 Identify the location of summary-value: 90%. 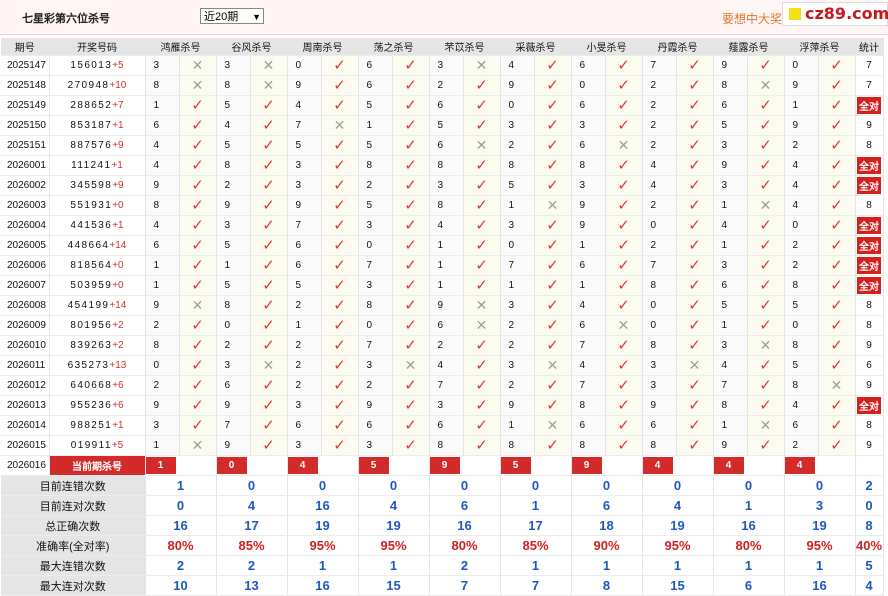
(607, 545).